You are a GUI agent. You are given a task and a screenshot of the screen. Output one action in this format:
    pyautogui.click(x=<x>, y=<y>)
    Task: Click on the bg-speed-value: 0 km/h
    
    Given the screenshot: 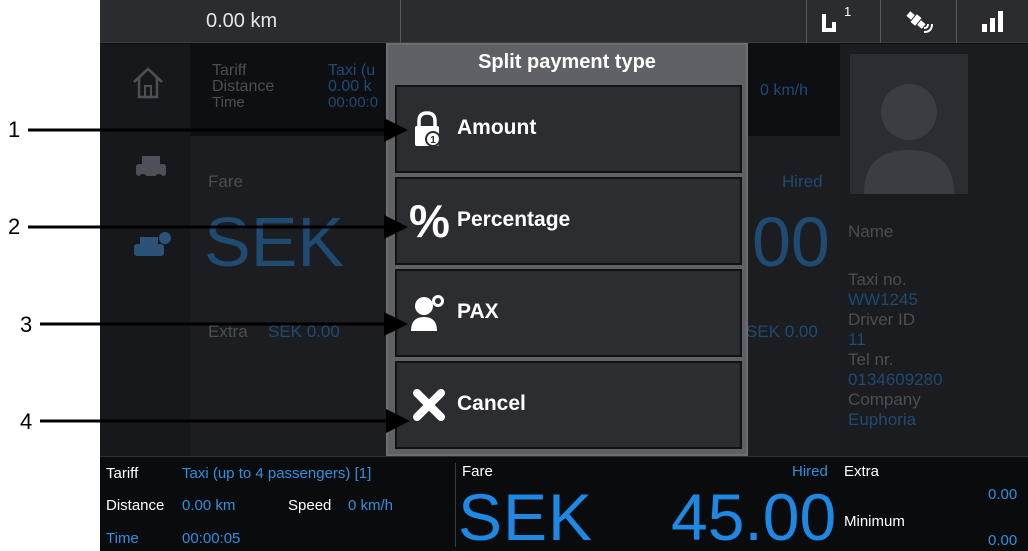 What is the action you would take?
    pyautogui.click(x=784, y=90)
    